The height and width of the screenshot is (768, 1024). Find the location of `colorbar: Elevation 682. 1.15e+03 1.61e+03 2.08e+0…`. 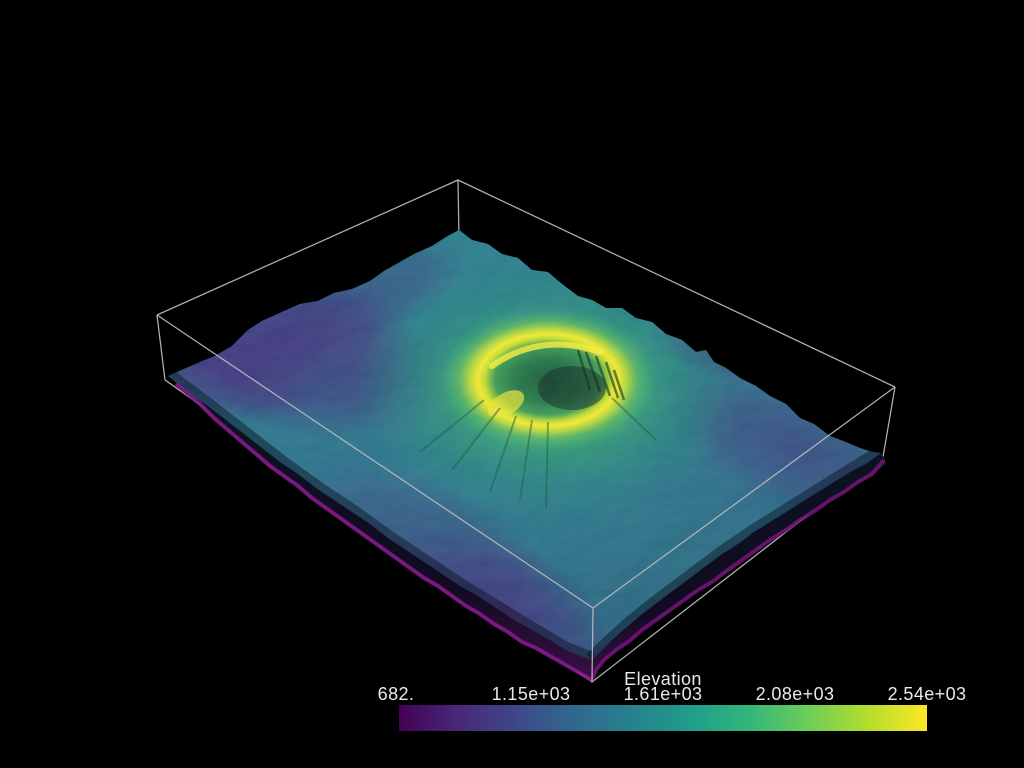

colorbar: Elevation 682. 1.15e+03 1.61e+03 2.08e+0… is located at coordinates (672, 700).